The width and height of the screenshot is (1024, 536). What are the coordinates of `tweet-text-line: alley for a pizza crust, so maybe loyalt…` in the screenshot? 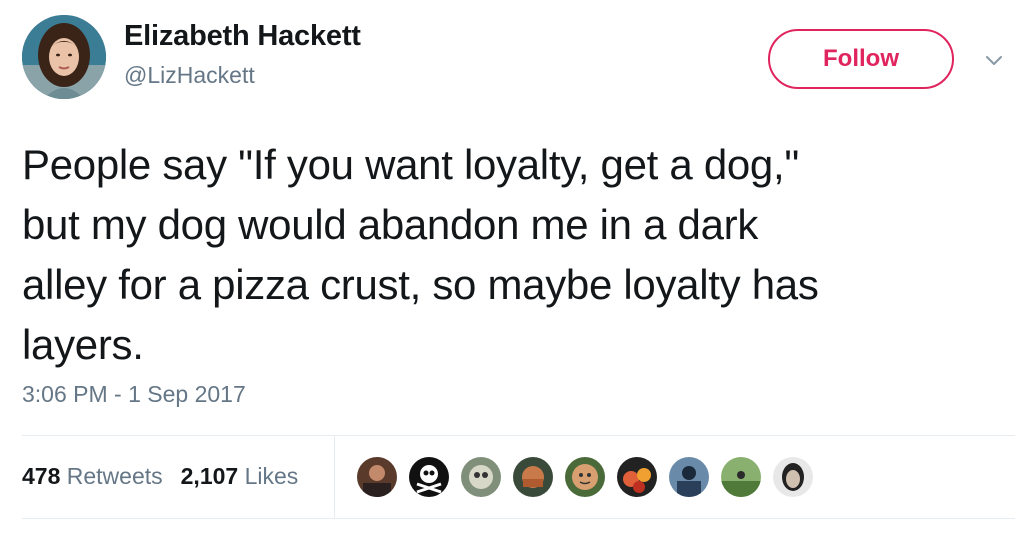 It's located at (420, 284).